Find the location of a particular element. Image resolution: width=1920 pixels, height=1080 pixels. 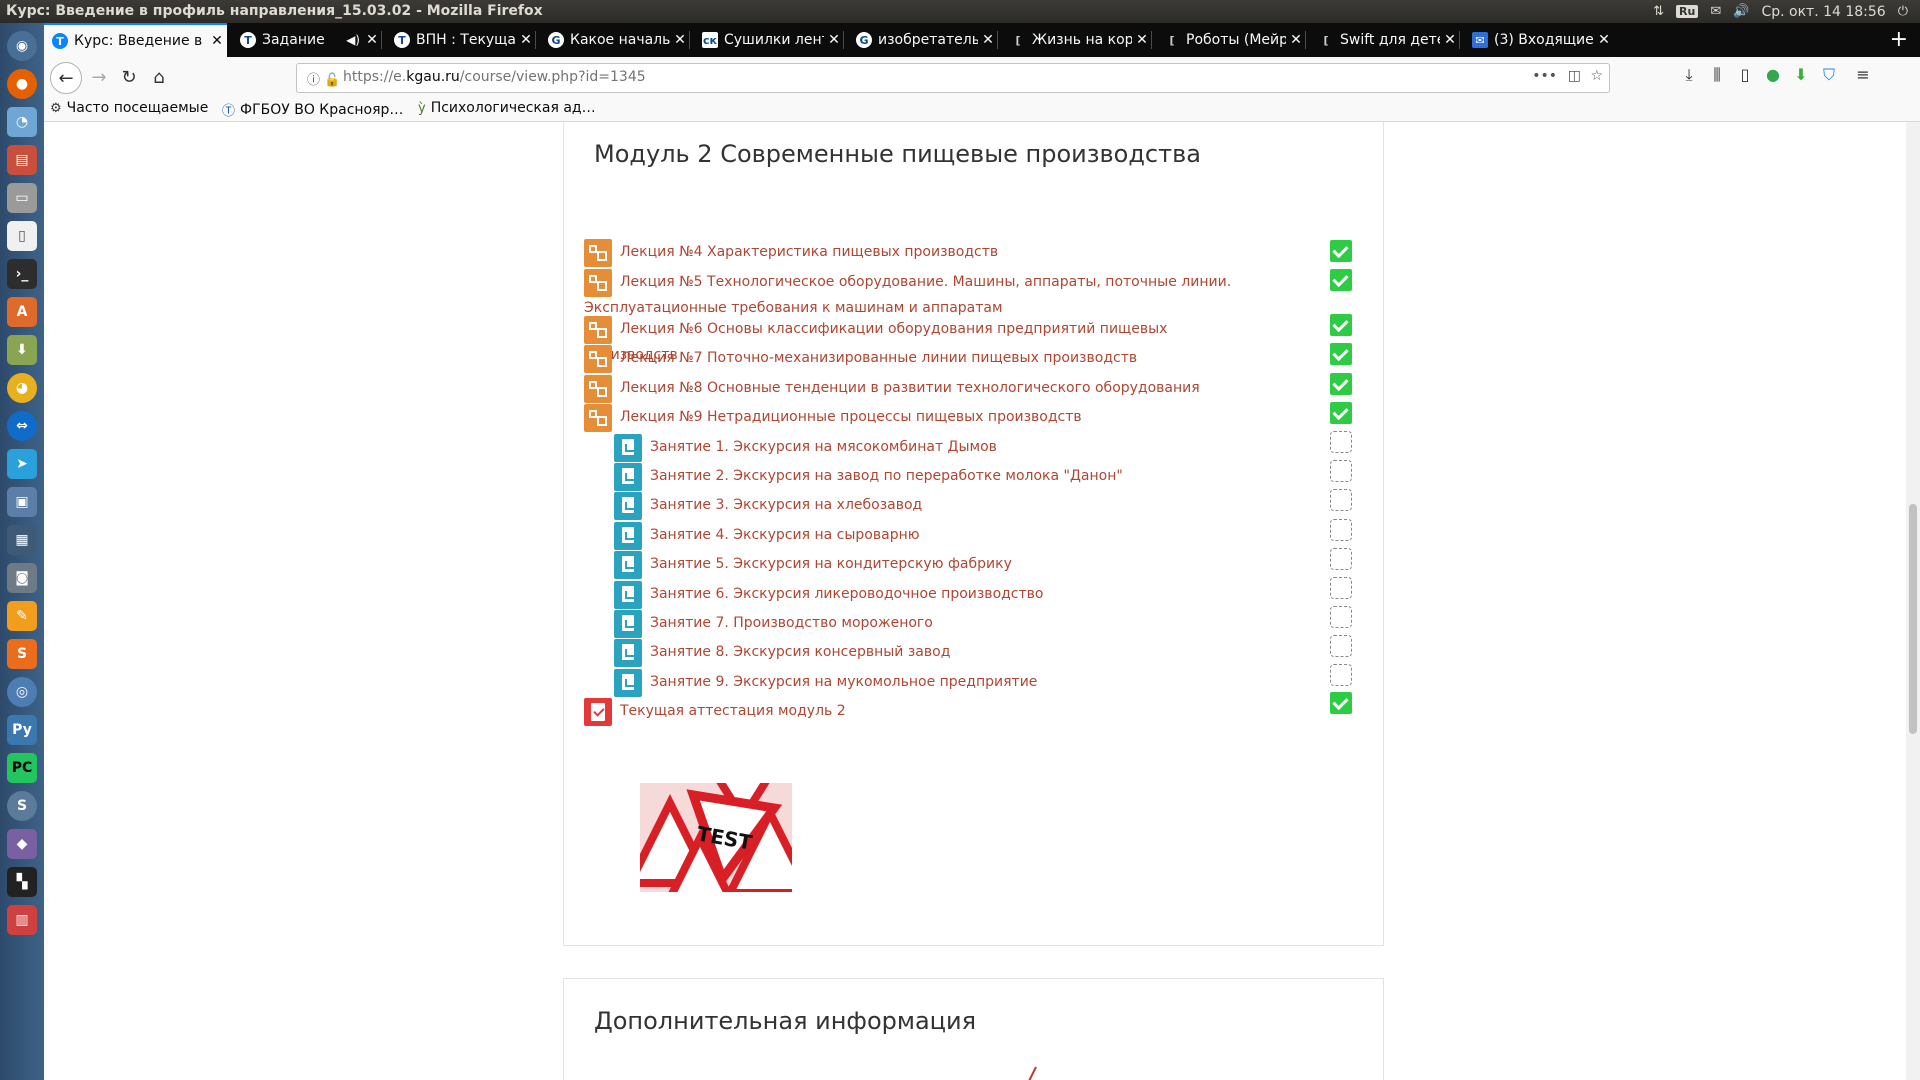

telegram-icon: ➤ is located at coordinates (22, 464).